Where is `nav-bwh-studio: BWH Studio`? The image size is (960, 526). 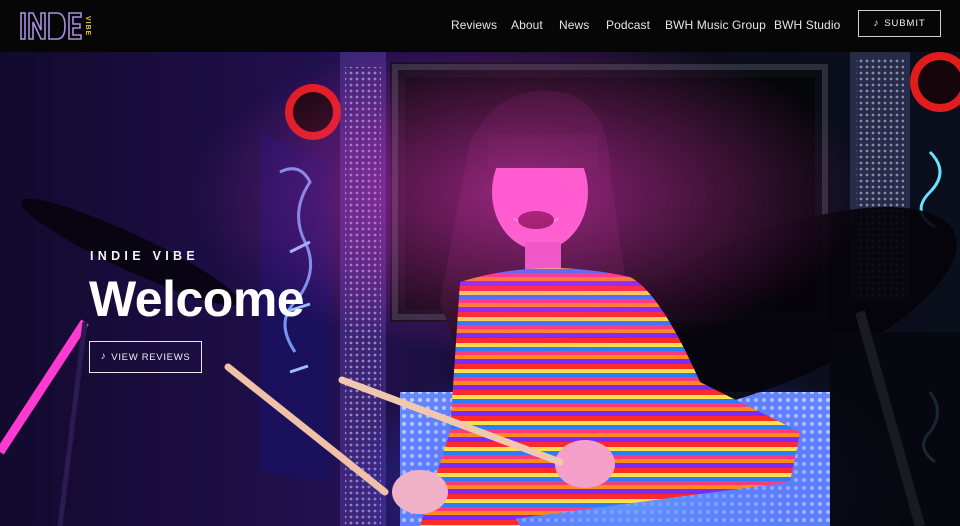 nav-bwh-studio: BWH Studio is located at coordinates (807, 25).